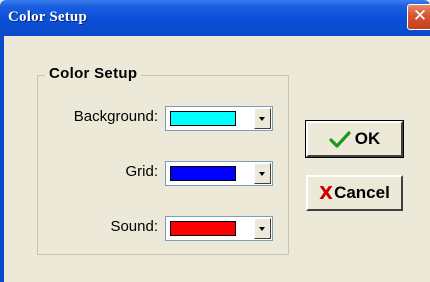 The width and height of the screenshot is (430, 282). What do you see at coordinates (215, 18) in the screenshot?
I see `title-bar: Color Setup ✕` at bounding box center [215, 18].